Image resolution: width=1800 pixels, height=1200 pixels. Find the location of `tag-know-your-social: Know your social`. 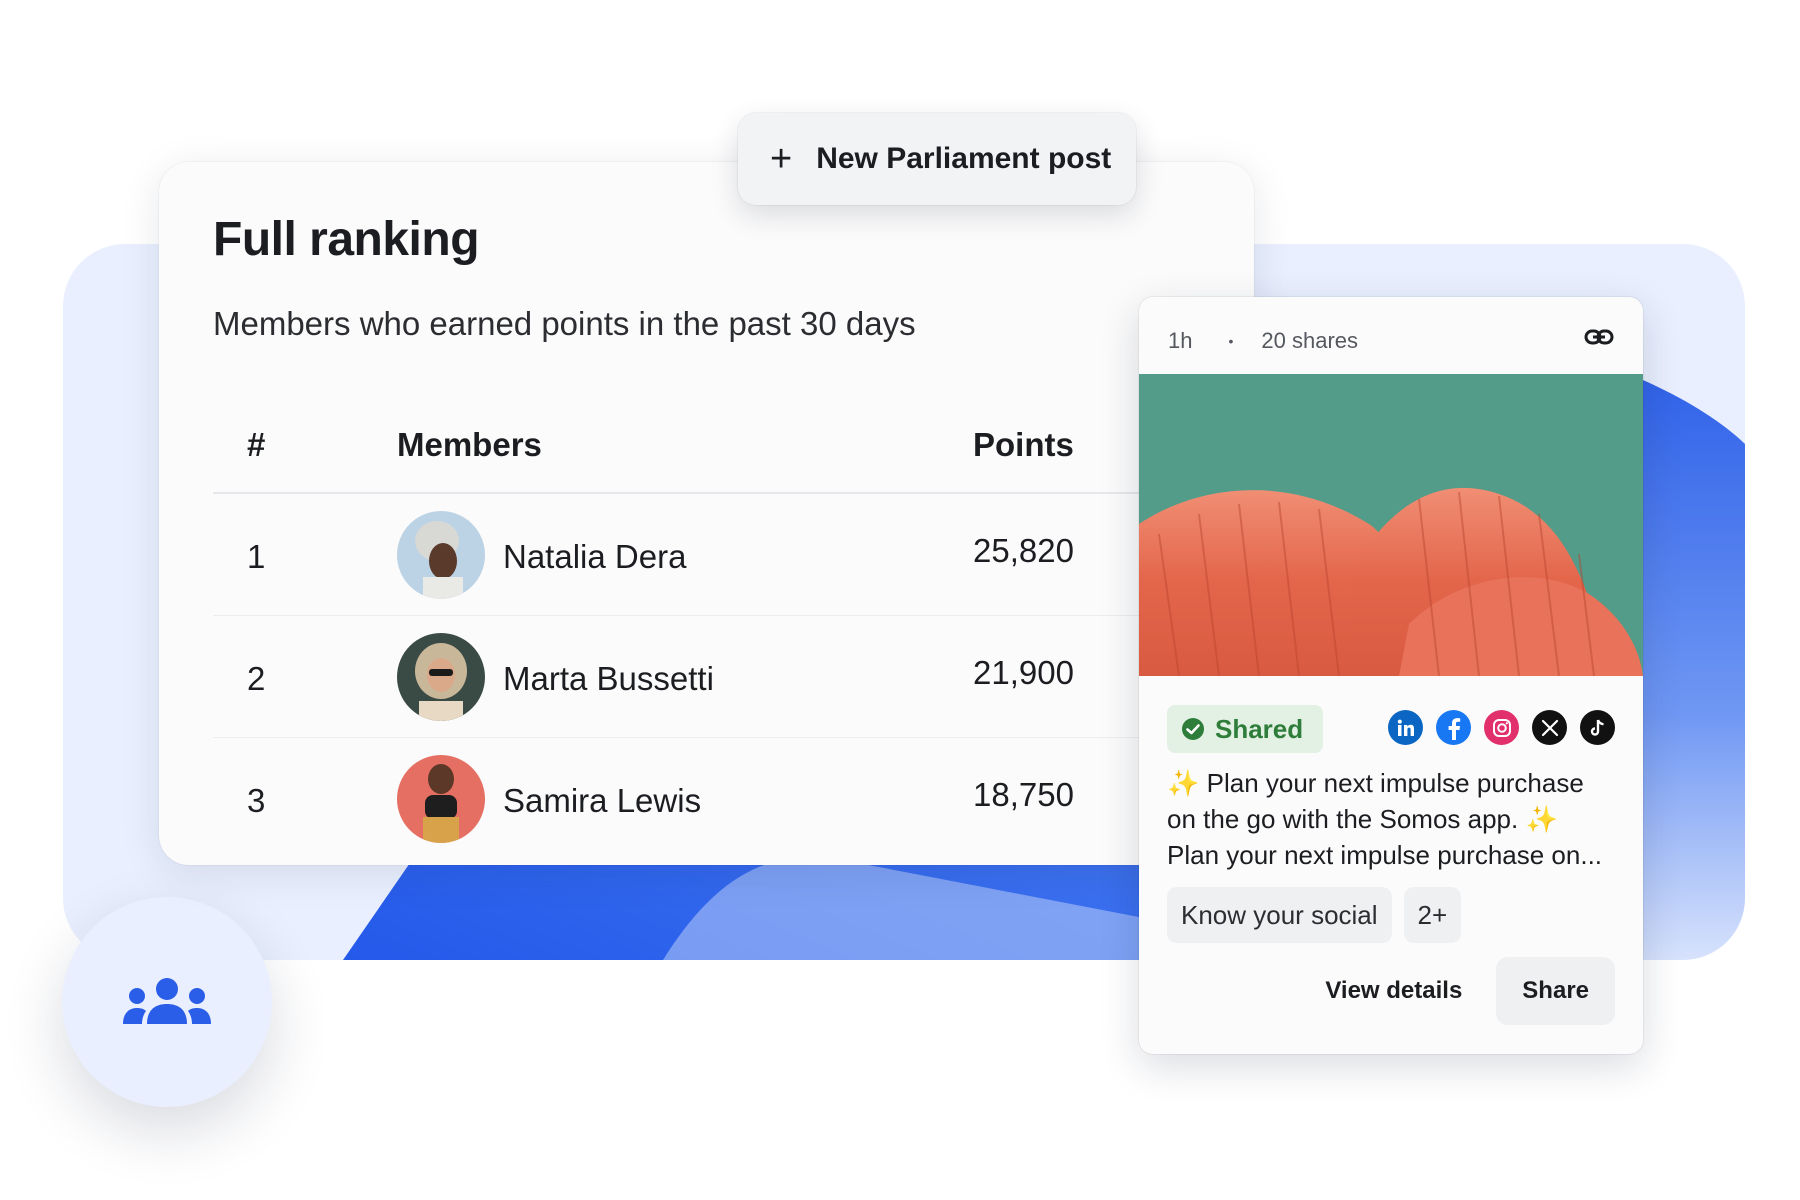

tag-know-your-social: Know your social is located at coordinates (1279, 915).